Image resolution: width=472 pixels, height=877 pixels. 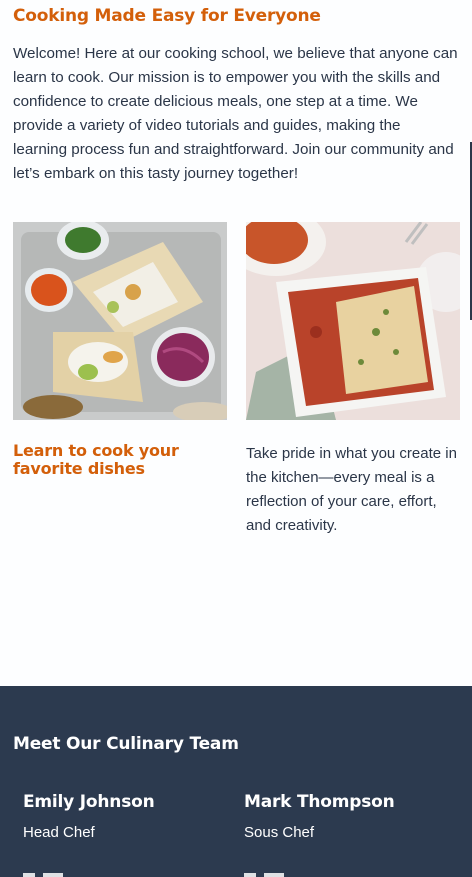 What do you see at coordinates (120, 321) in the screenshot?
I see `tacos-photo` at bounding box center [120, 321].